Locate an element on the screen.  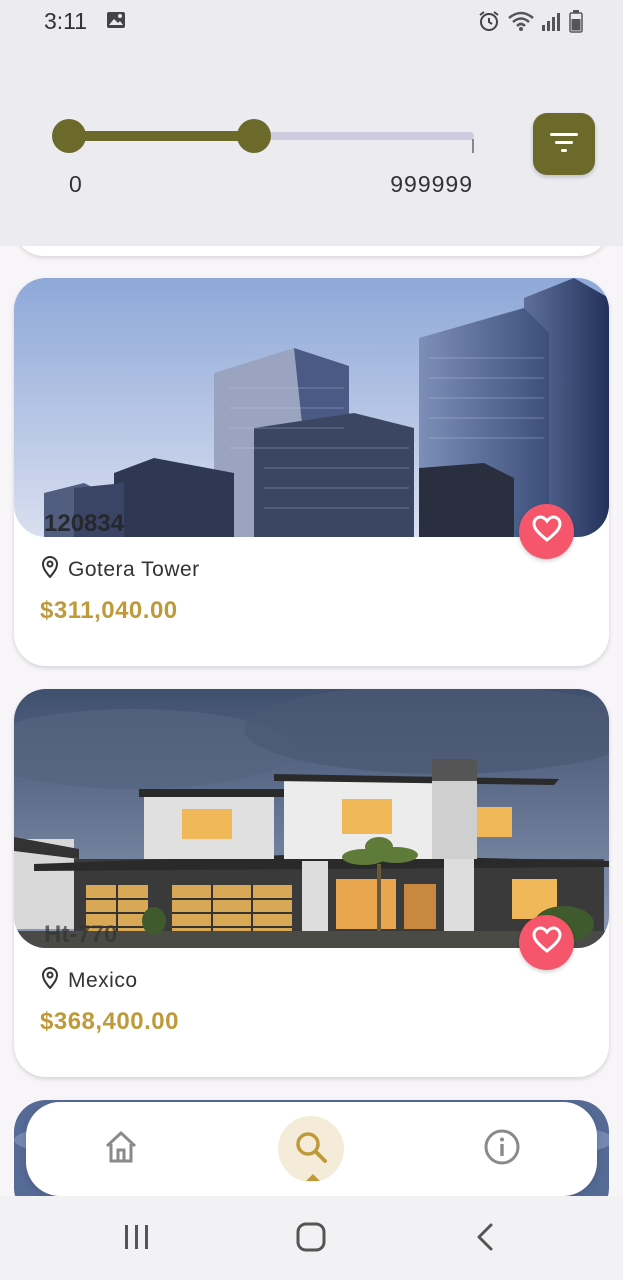
price-min-thumb is located at coordinates (69, 136).